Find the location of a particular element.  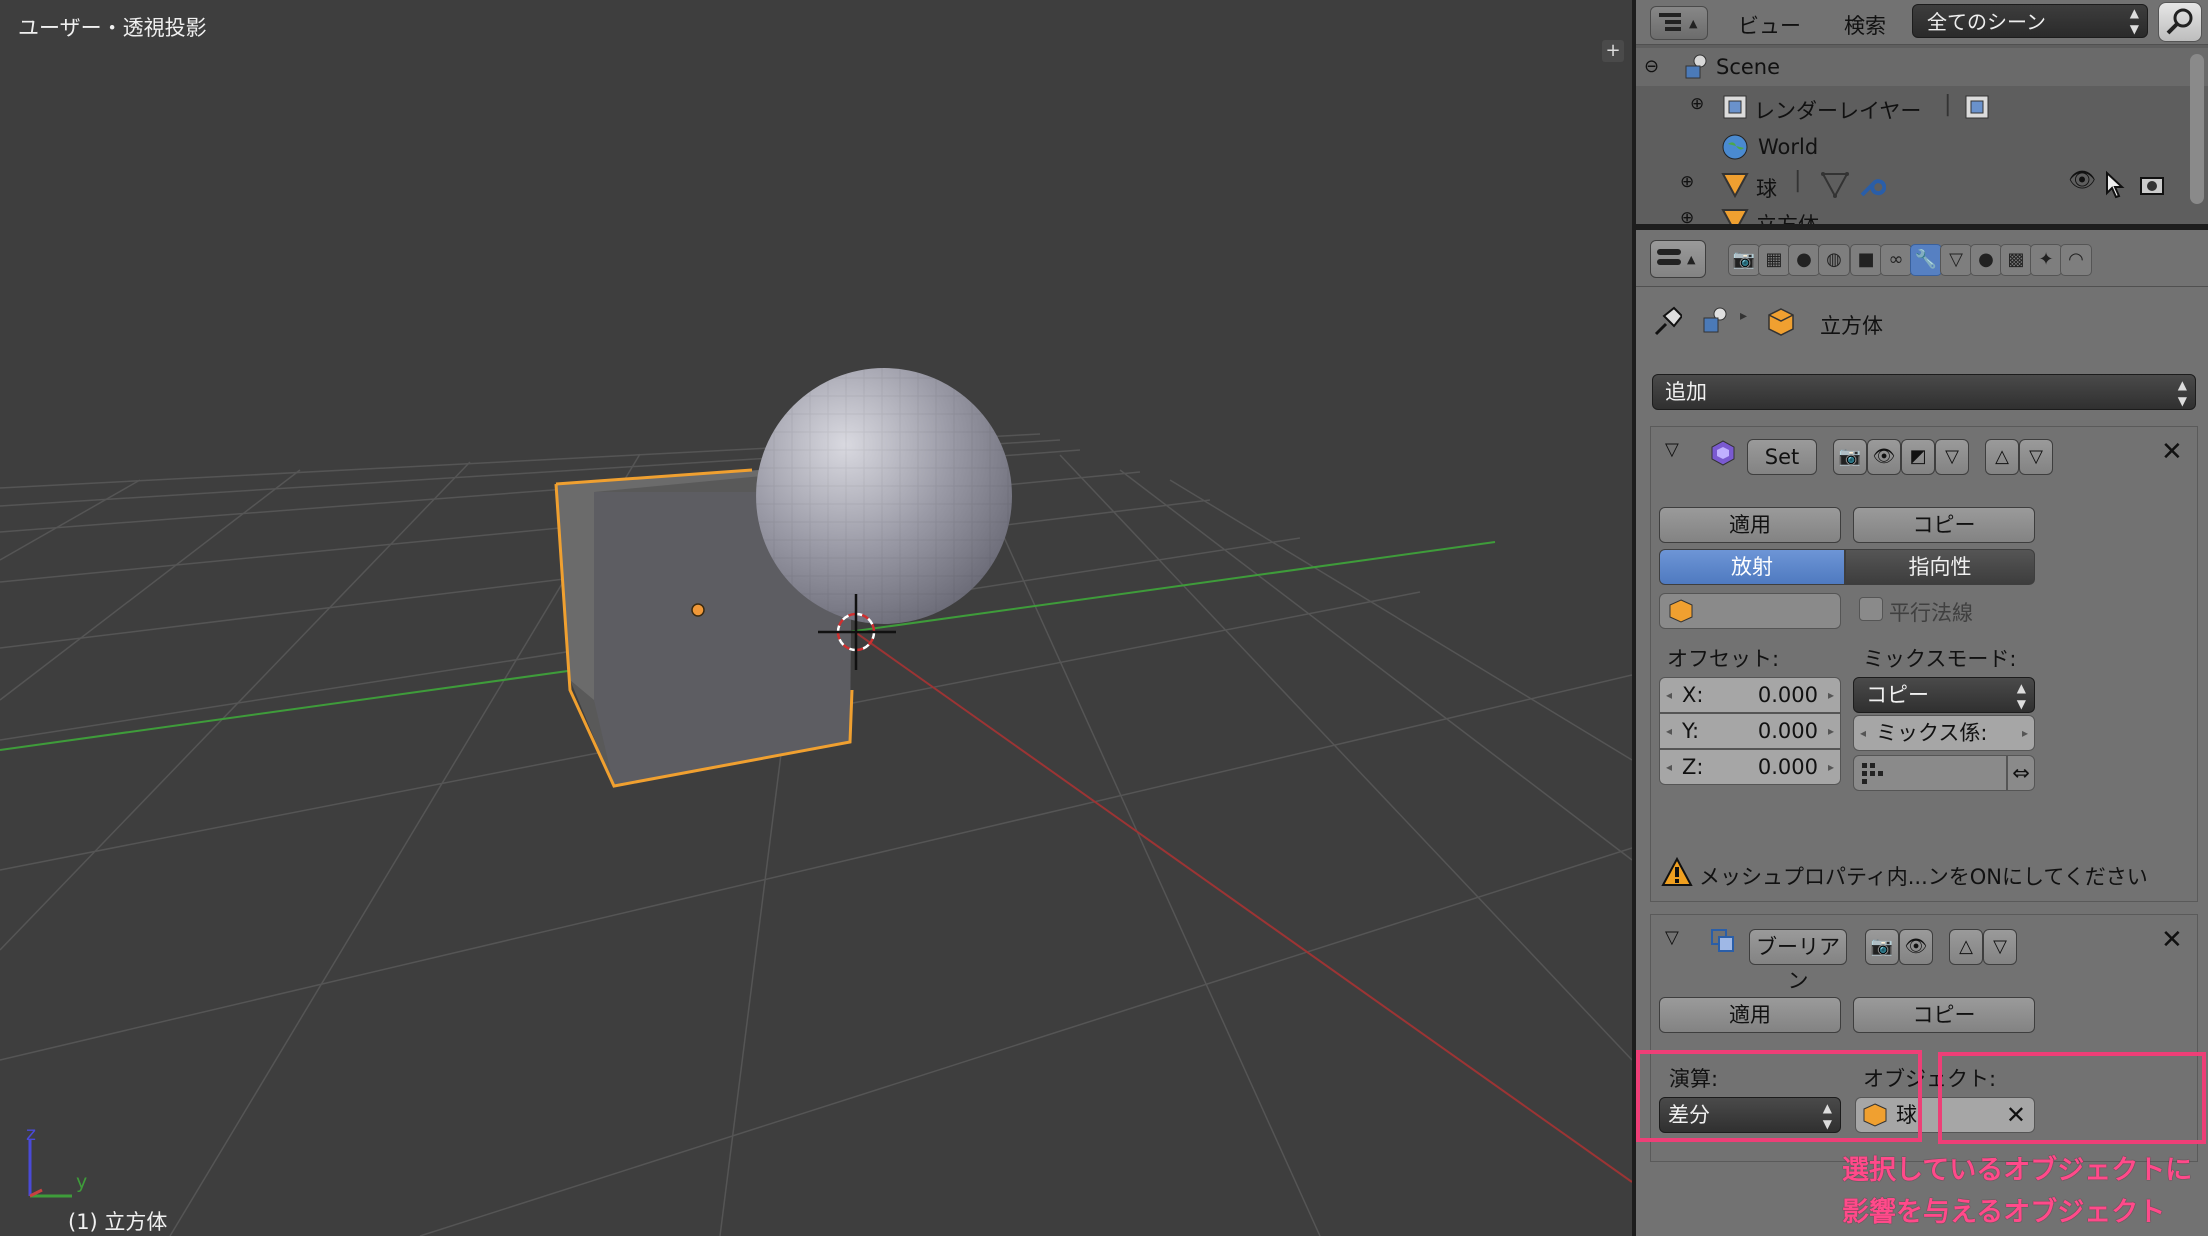

scene-tab-icon: ● is located at coordinates (1804, 260).